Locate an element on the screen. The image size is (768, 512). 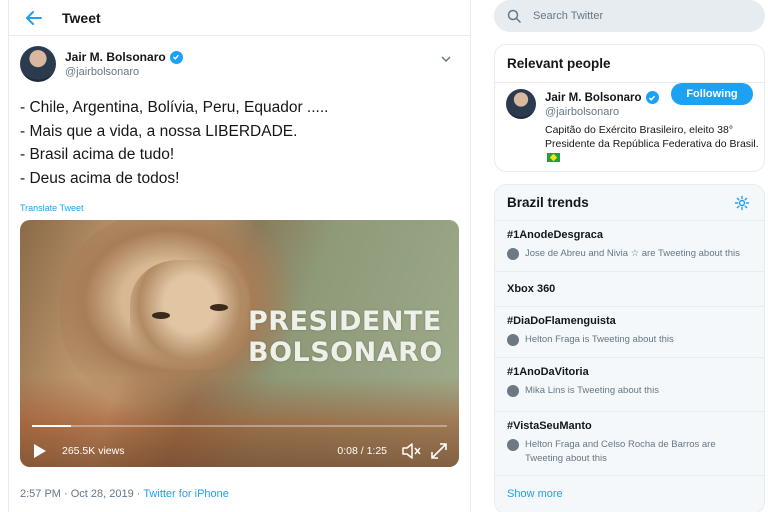
brazil-flag-icon is located at coordinates (553, 157).